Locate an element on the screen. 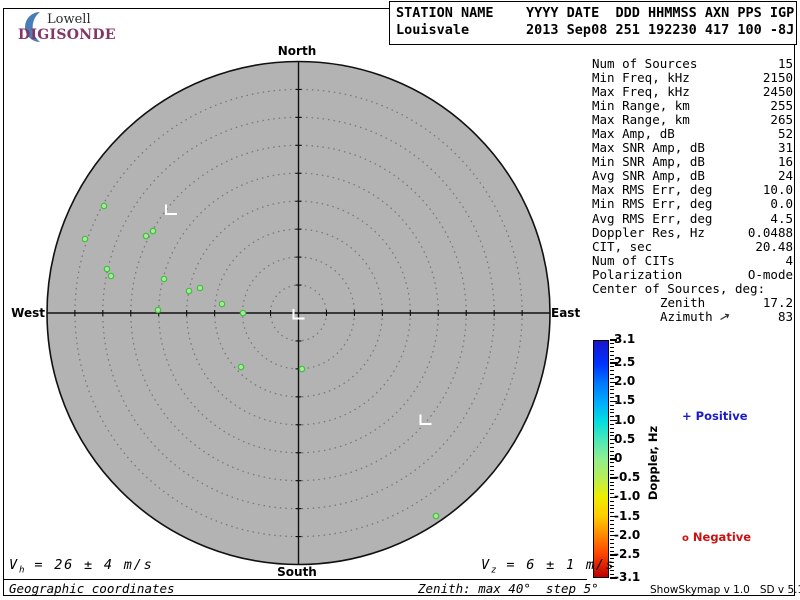 This screenshot has width=800, height=600. logo-digisonde-text: DIGISONDE is located at coordinates (67, 35).